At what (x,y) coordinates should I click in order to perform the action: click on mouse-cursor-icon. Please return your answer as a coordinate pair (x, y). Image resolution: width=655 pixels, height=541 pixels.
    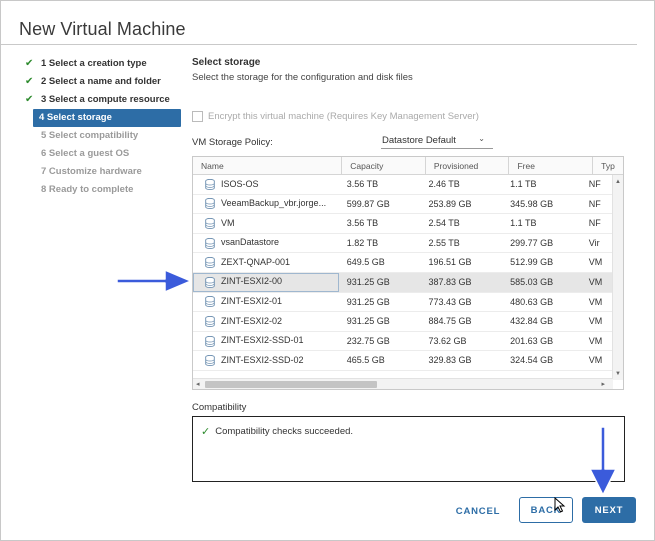
    Looking at the image, I should click on (560, 505).